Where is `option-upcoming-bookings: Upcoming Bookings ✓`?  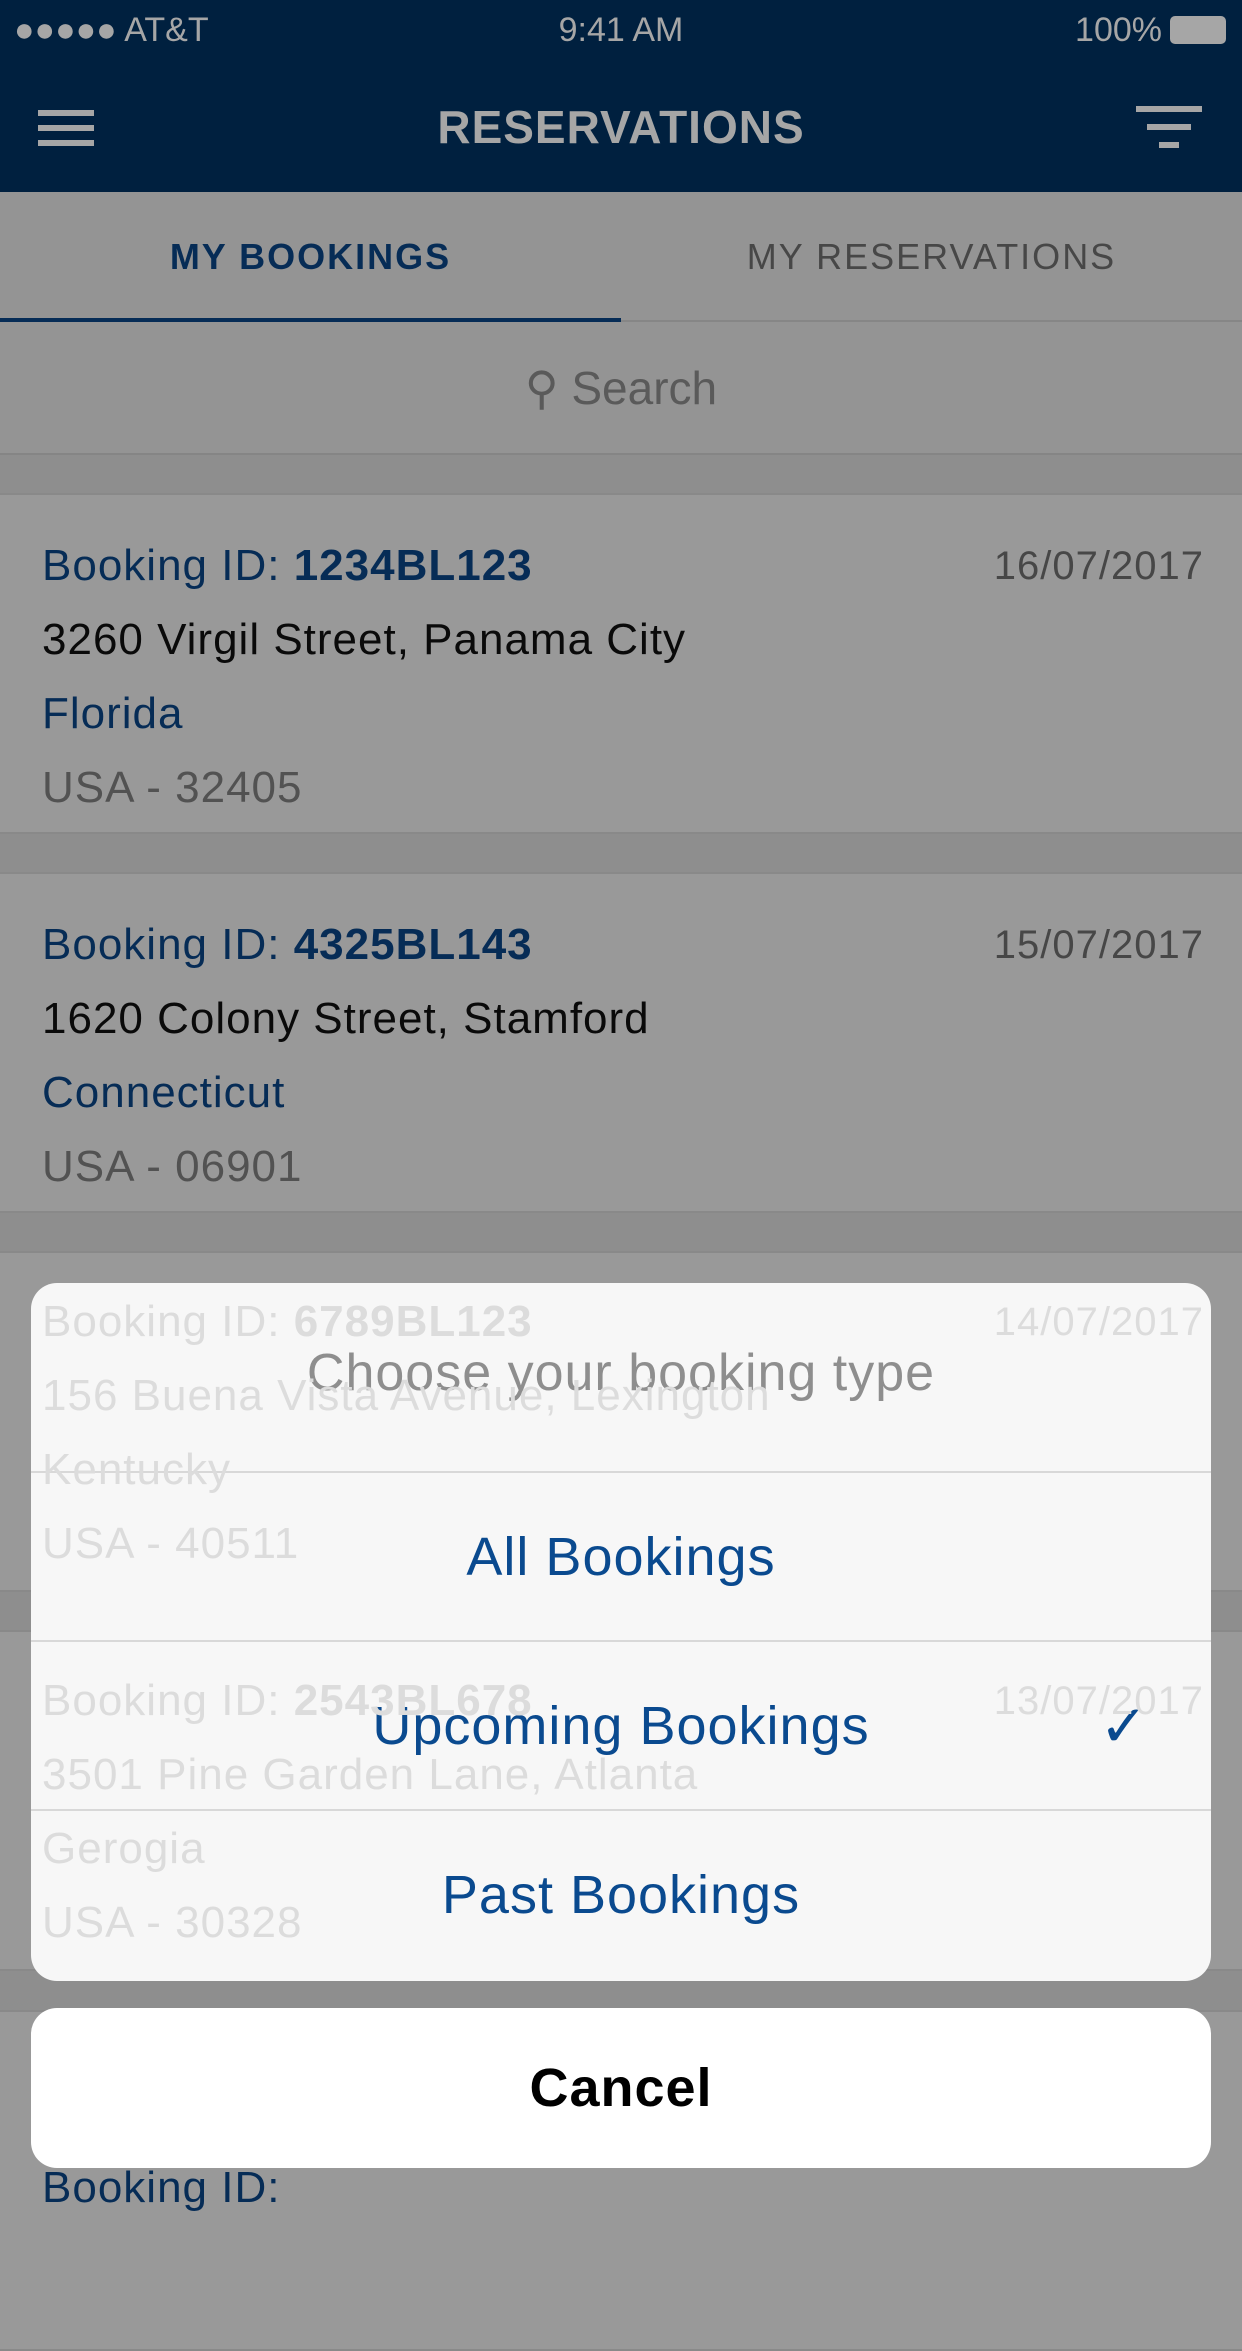
option-upcoming-bookings: Upcoming Bookings ✓ is located at coordinates (621, 1726).